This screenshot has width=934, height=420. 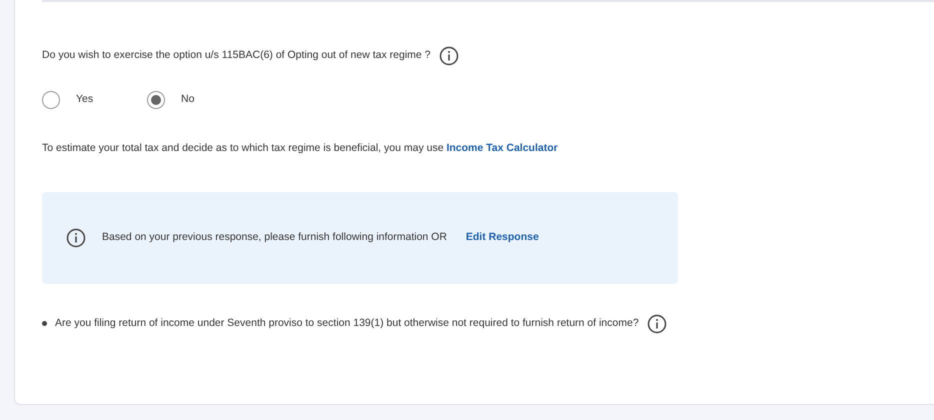 What do you see at coordinates (502, 148) in the screenshot?
I see `calculator-link: Income Tax Calculator` at bounding box center [502, 148].